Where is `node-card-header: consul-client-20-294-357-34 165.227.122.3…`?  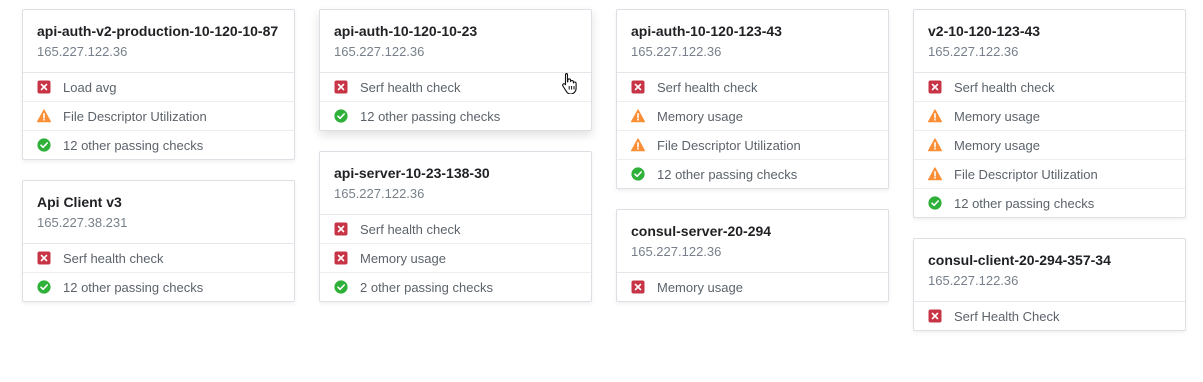
node-card-header: consul-client-20-294-357-34 165.227.122.3… is located at coordinates (1049, 270).